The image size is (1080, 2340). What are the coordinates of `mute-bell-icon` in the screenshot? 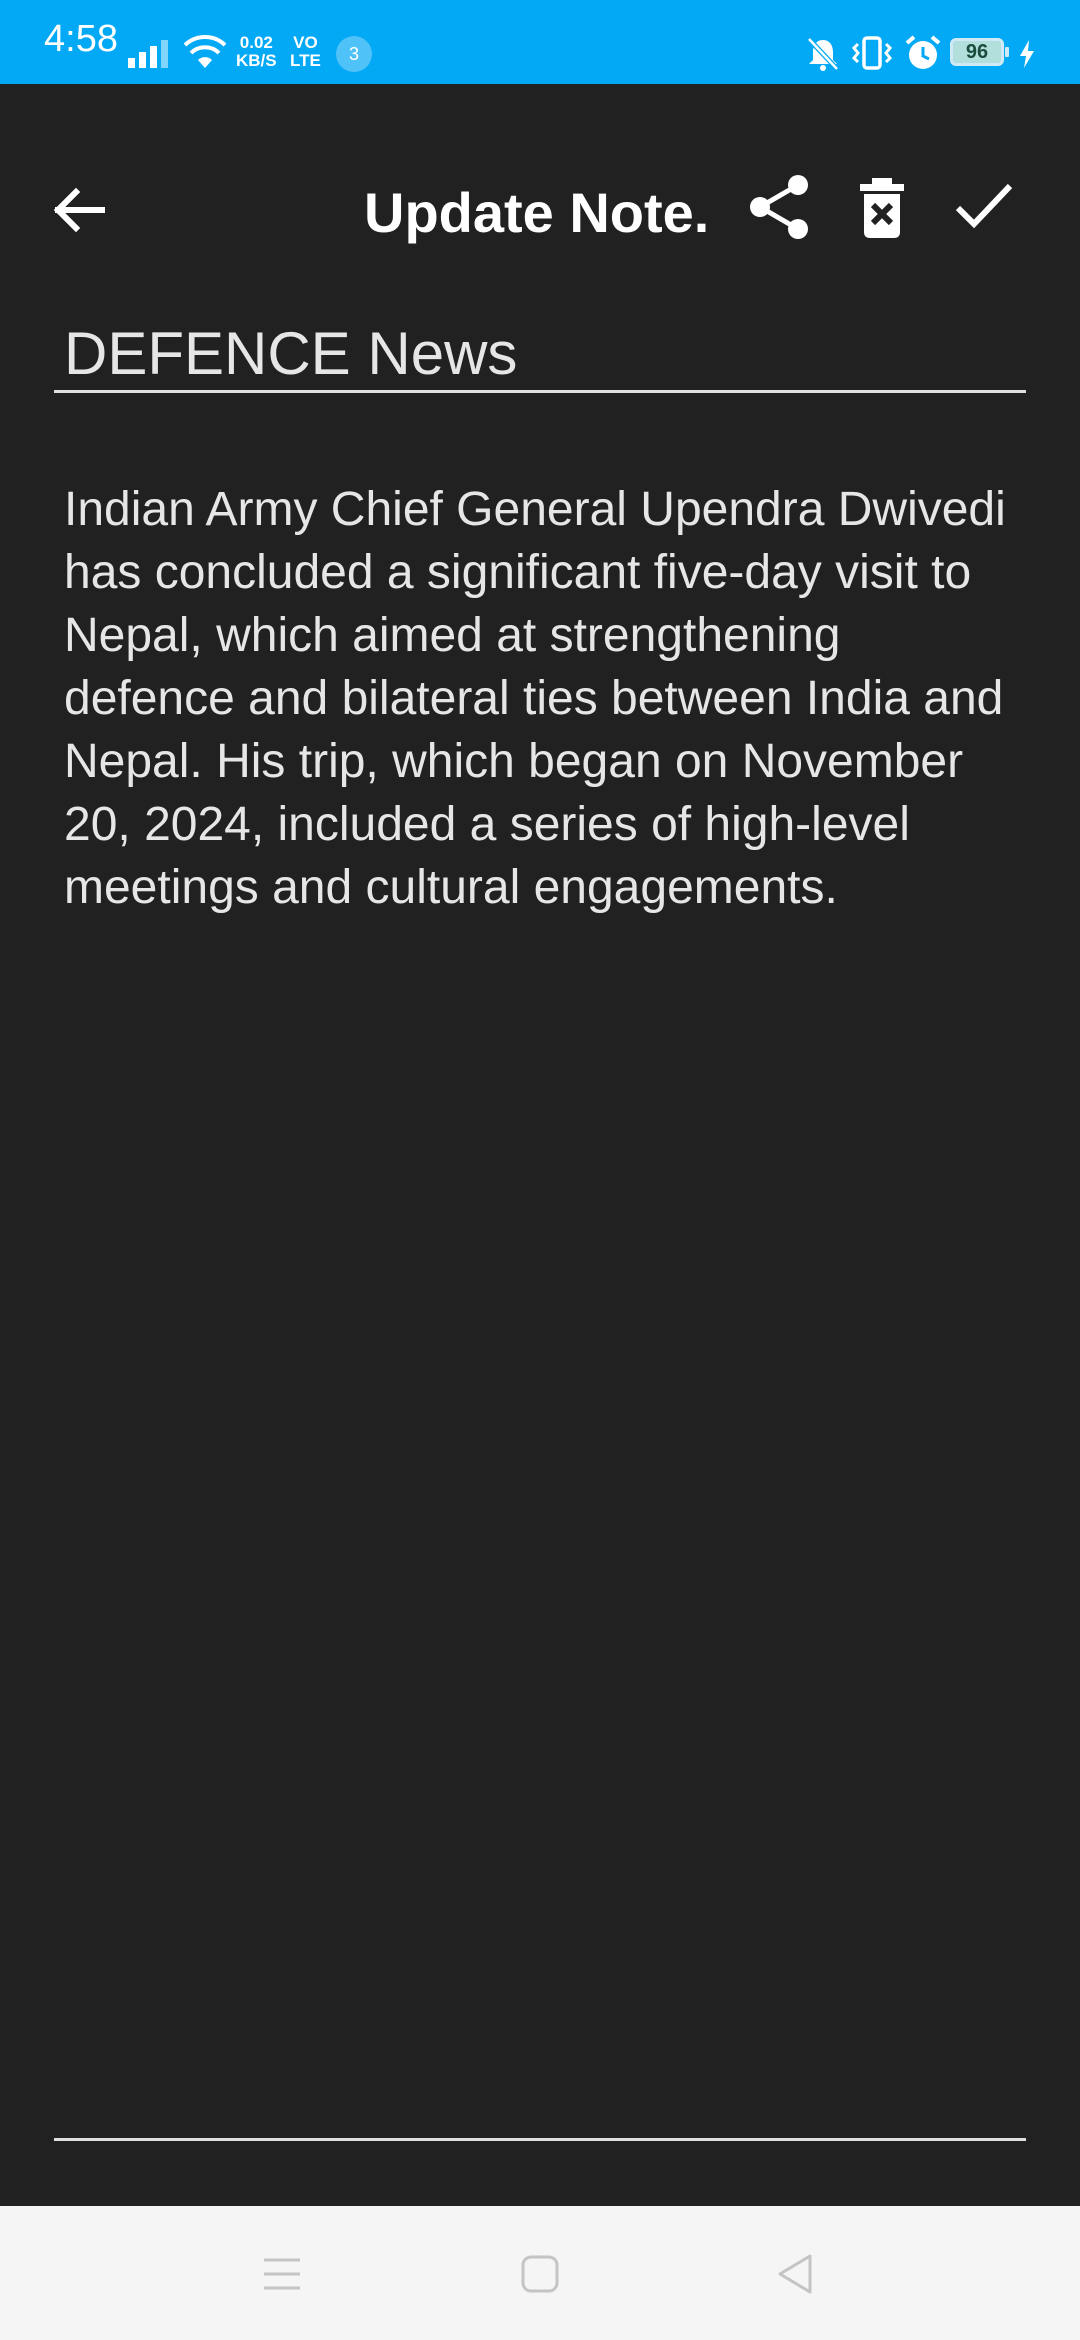 It's located at (823, 54).